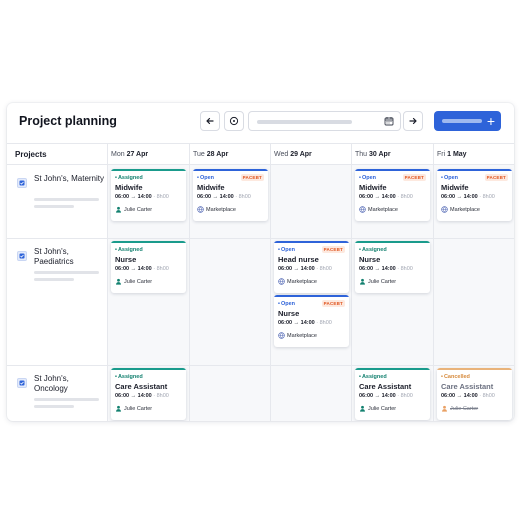 The width and height of the screenshot is (520, 518). What do you see at coordinates (362, 408) in the screenshot?
I see `person-icon` at bounding box center [362, 408].